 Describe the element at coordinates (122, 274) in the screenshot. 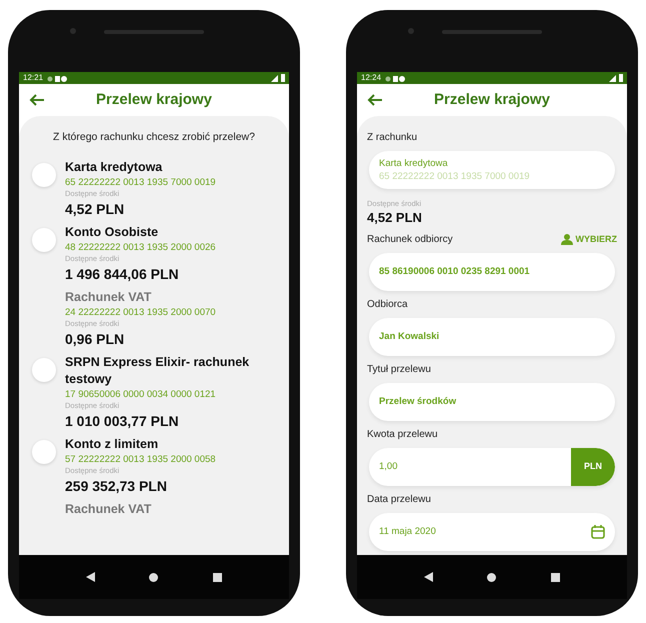

I see `balance-amount: 1 496 844,06 PLN` at that location.